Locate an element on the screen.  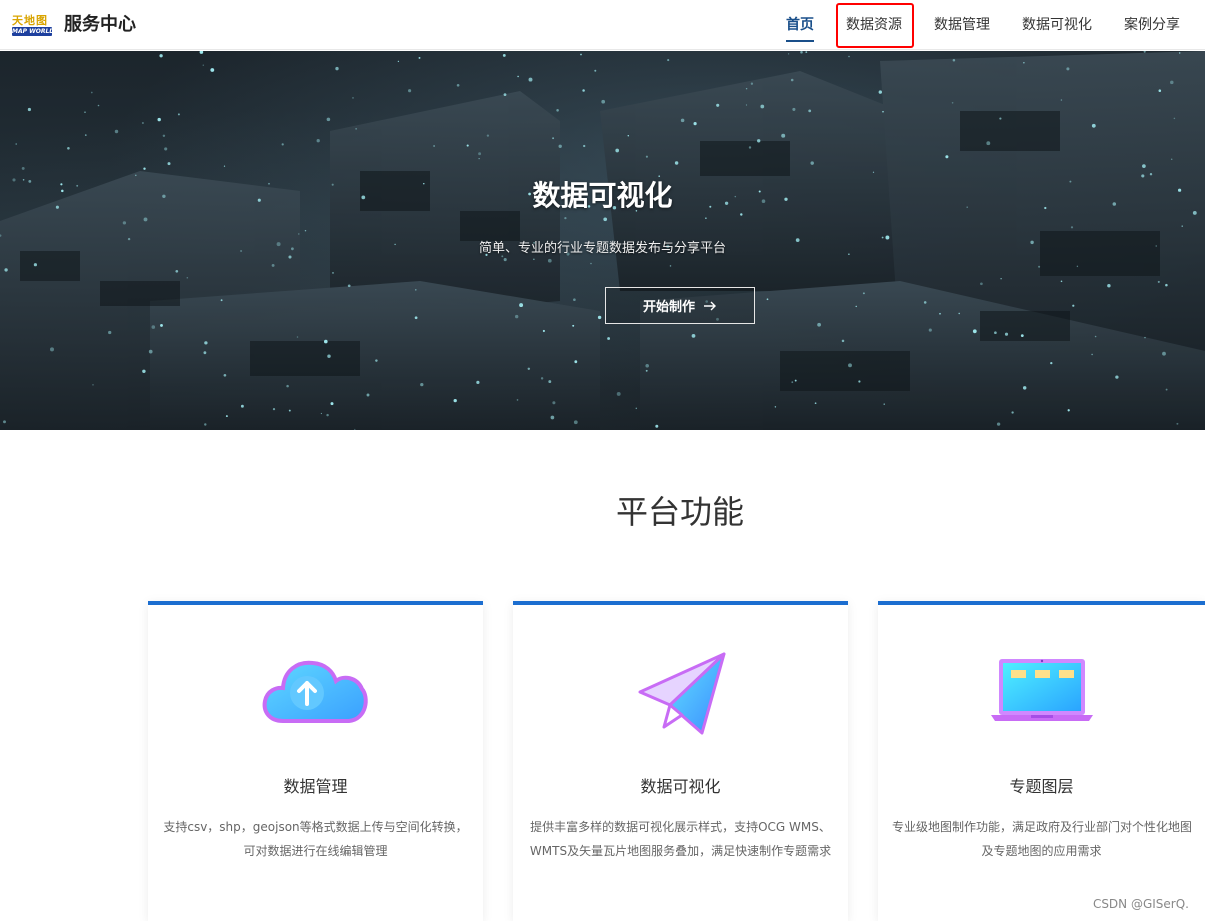
card-desc-line: WMTS及矢量瓦片地图服务叠加，满足快速制作专题需求 is located at coordinates (680, 851).